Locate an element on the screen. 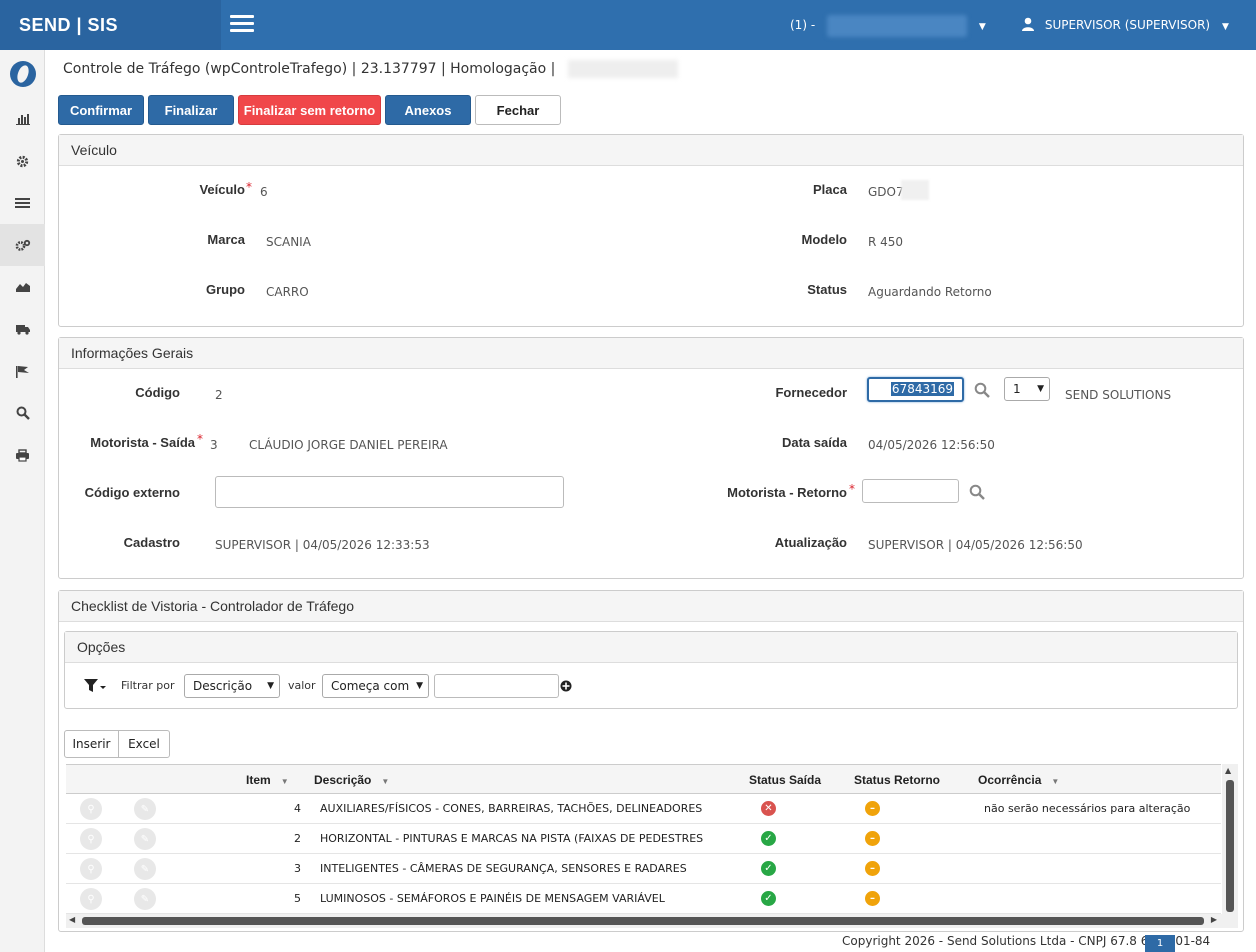  driver-return-input is located at coordinates (910, 491).